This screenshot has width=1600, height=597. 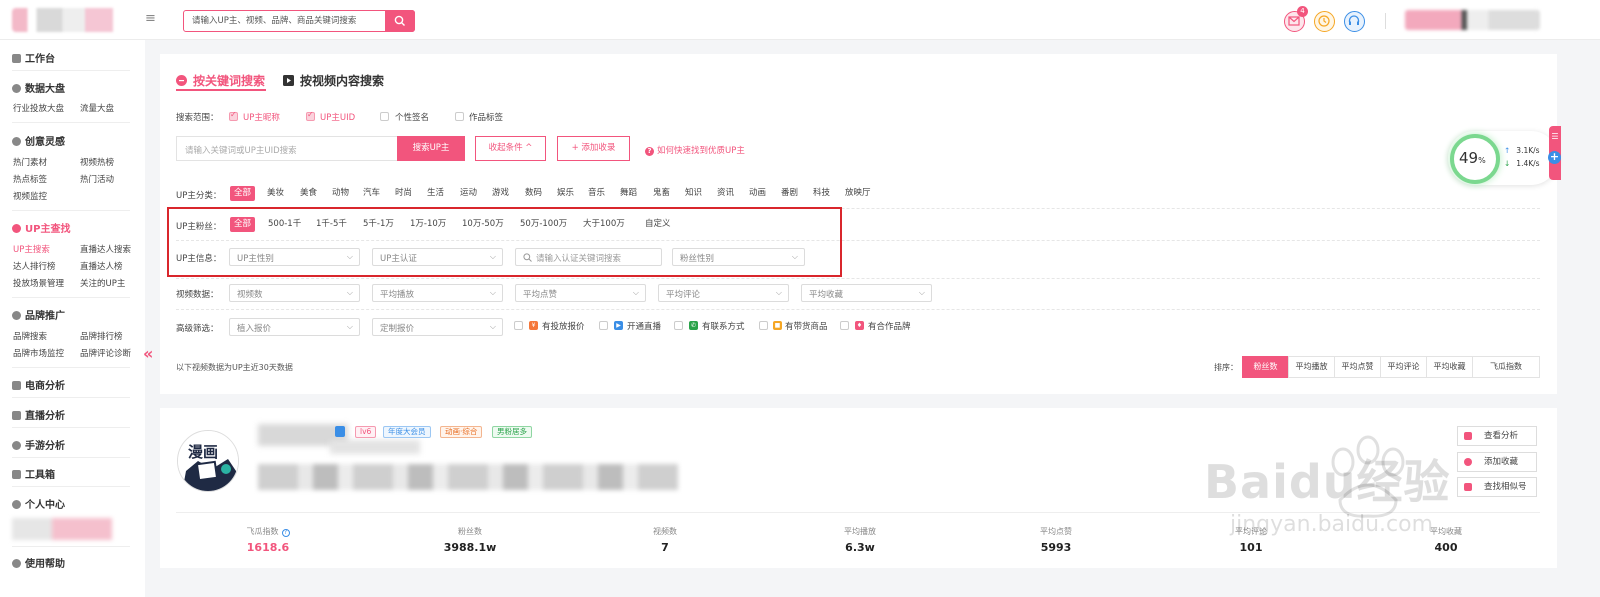 What do you see at coordinates (294, 293) in the screenshot?
I see `video-count-select: 视频数 ⌵` at bounding box center [294, 293].